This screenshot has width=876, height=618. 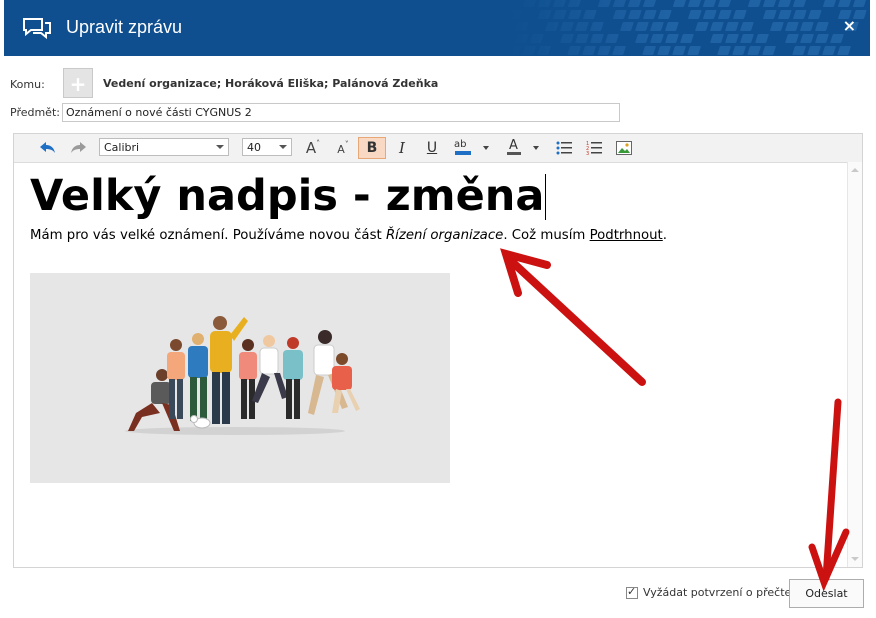 I want to click on text-caret, so click(x=546, y=197).